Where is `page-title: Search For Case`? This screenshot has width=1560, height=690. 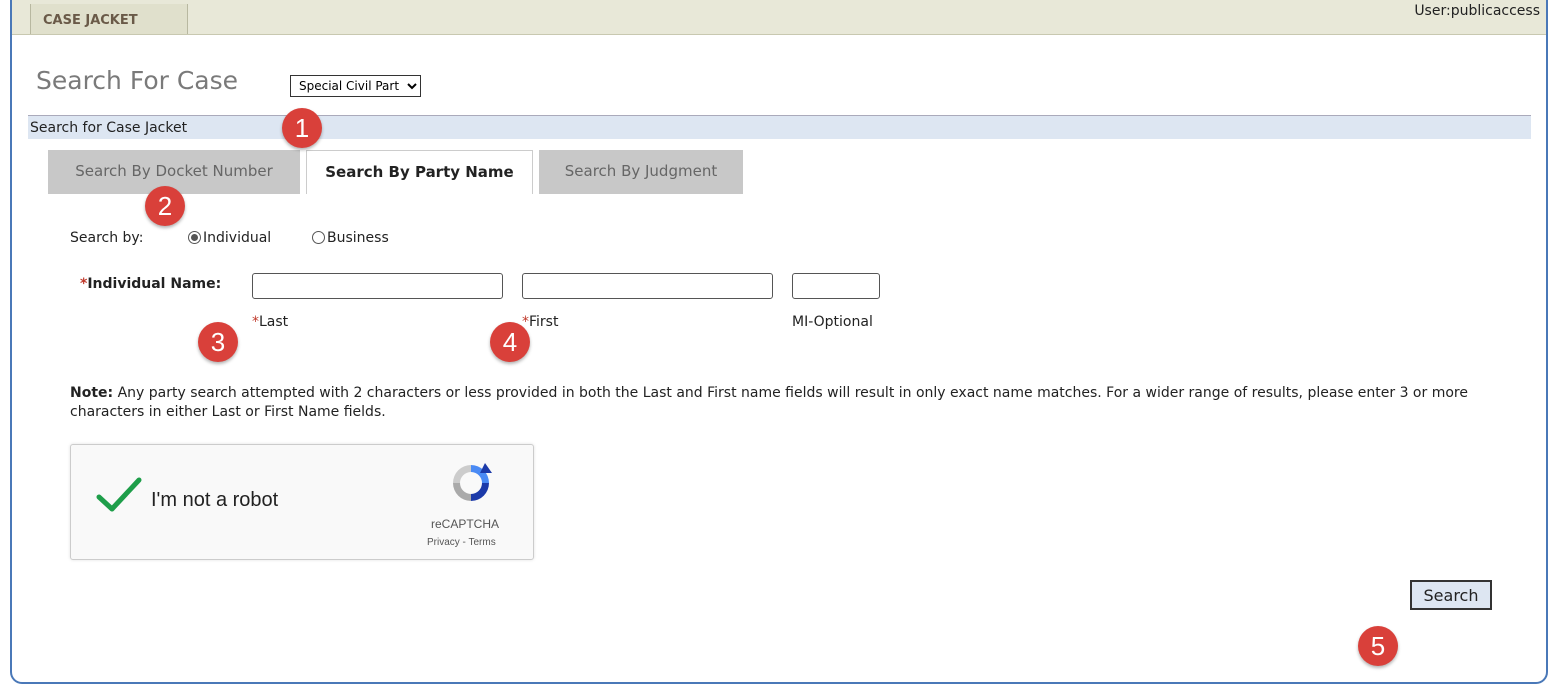
page-title: Search For Case is located at coordinates (137, 80).